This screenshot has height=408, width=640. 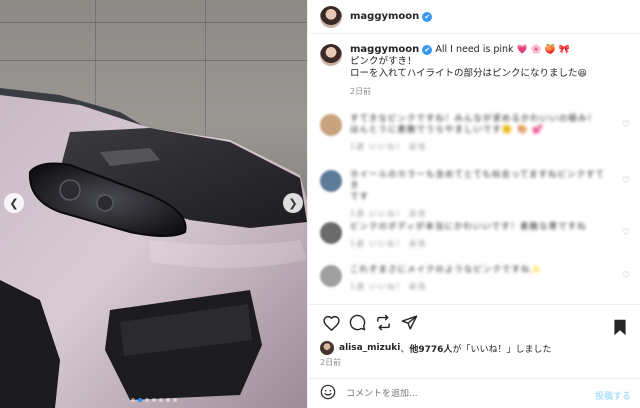 What do you see at coordinates (473, 119) in the screenshot?
I see `comment-text: すてきなピンクですね！みんなが求めるかわいいの極み！` at bounding box center [473, 119].